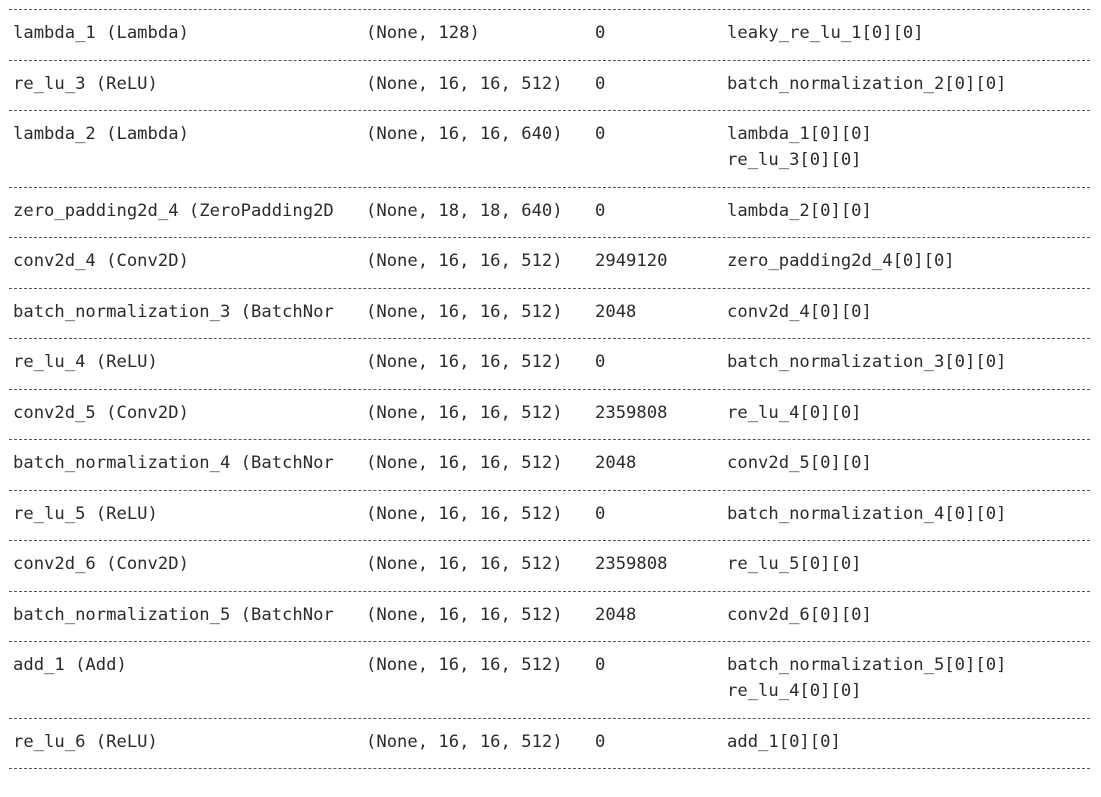 This screenshot has height=797, width=1101. I want to click on connected-to-cell: batch_normalization_2[0][0], so click(866, 84).